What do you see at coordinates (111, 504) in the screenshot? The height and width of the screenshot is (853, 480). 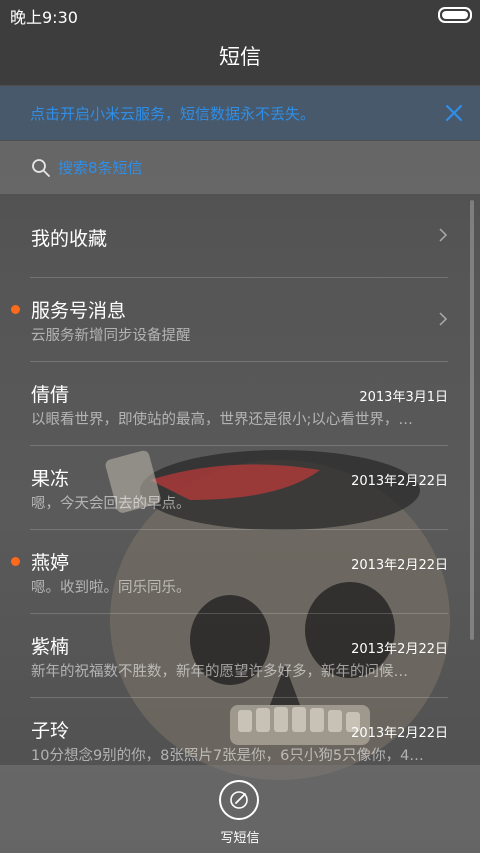 I see `list-item-preview: 嗯，今天会回去的早点。` at bounding box center [111, 504].